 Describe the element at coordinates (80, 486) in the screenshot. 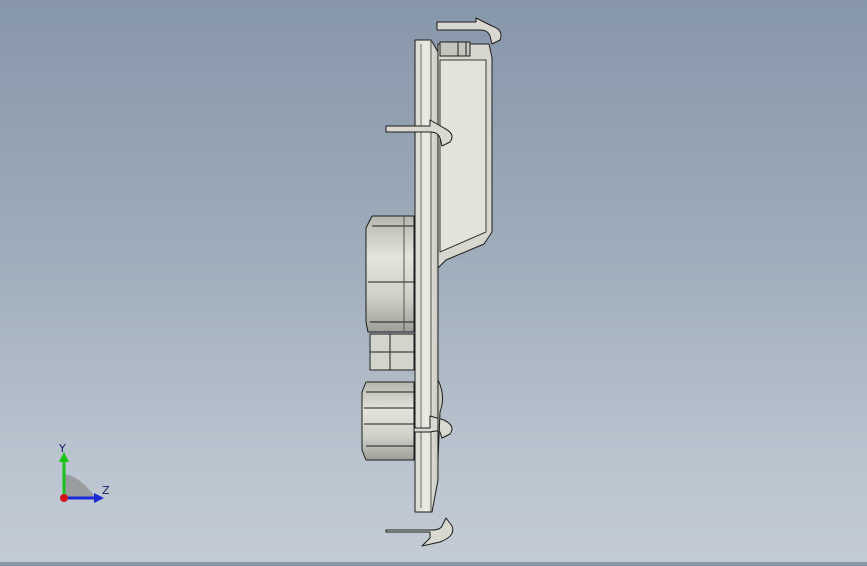

I see `triad-plane` at that location.